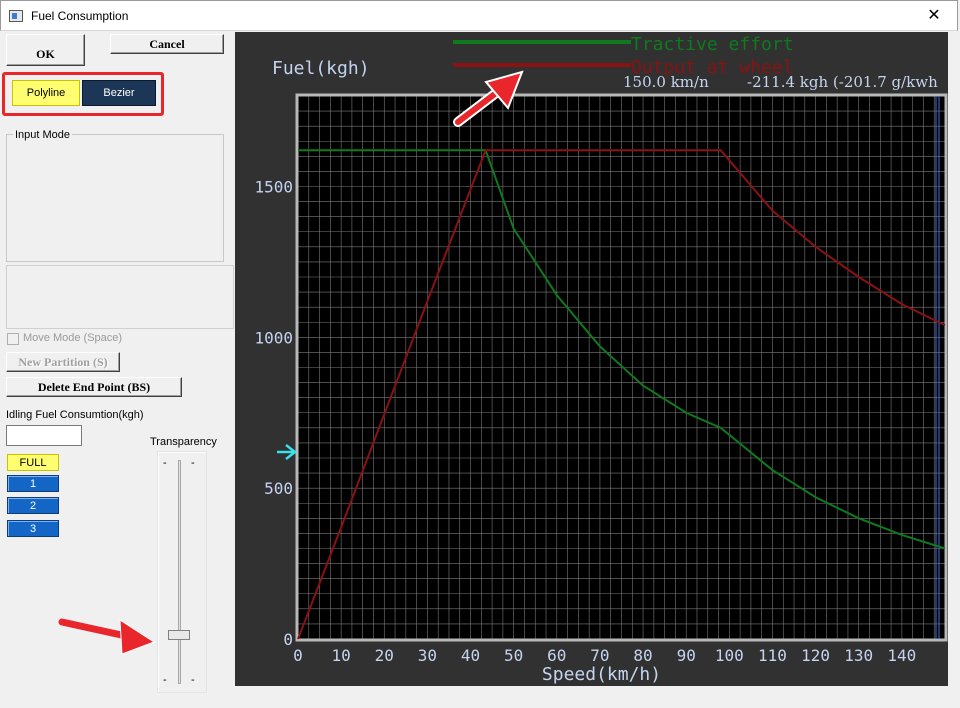  I want to click on transparency-slider-track, so click(179, 572).